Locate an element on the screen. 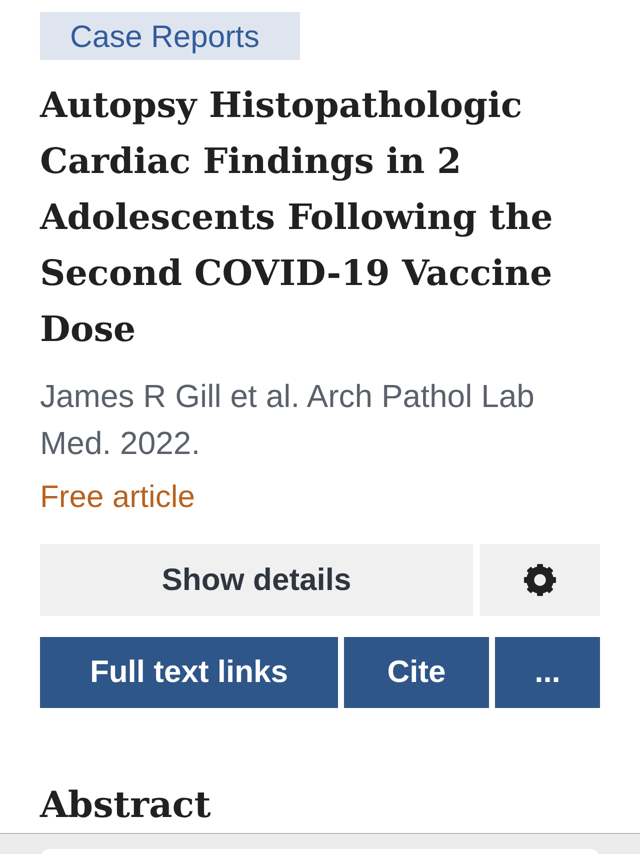 Image resolution: width=640 pixels, height=854 pixels. settings-icon is located at coordinates (540, 580).